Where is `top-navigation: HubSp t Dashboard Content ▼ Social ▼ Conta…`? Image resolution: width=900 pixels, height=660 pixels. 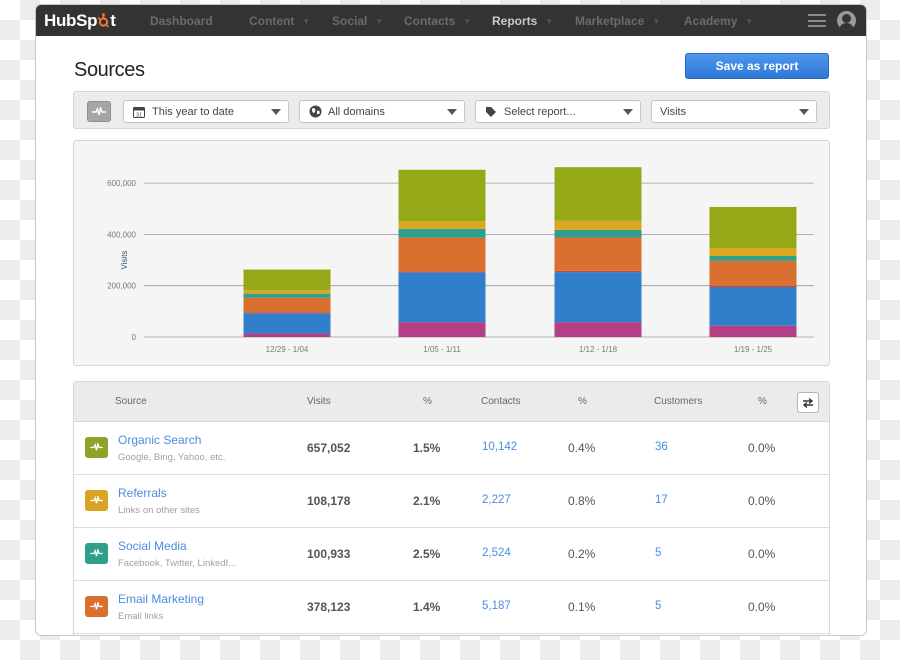 top-navigation: HubSp t Dashboard Content ▼ Social ▼ Conta… is located at coordinates (451, 20).